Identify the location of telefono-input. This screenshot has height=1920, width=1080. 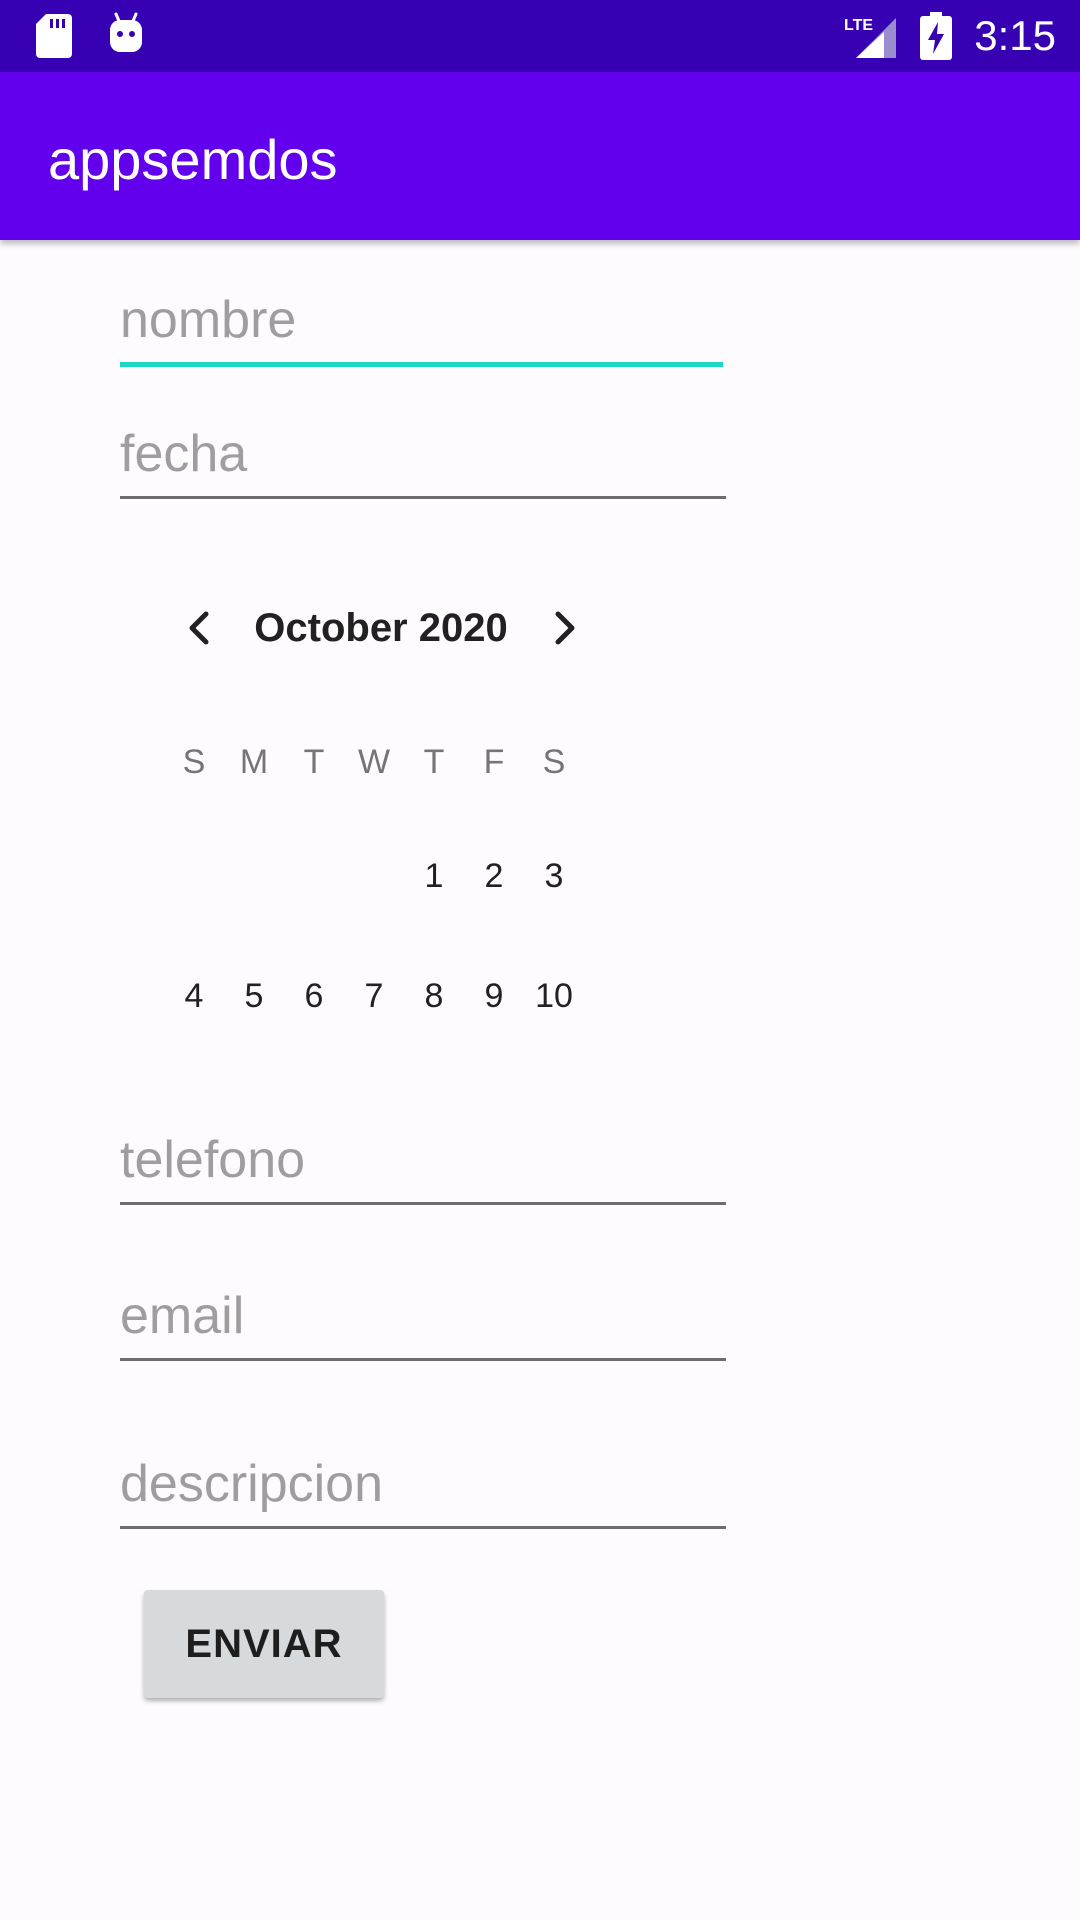
(423, 1160).